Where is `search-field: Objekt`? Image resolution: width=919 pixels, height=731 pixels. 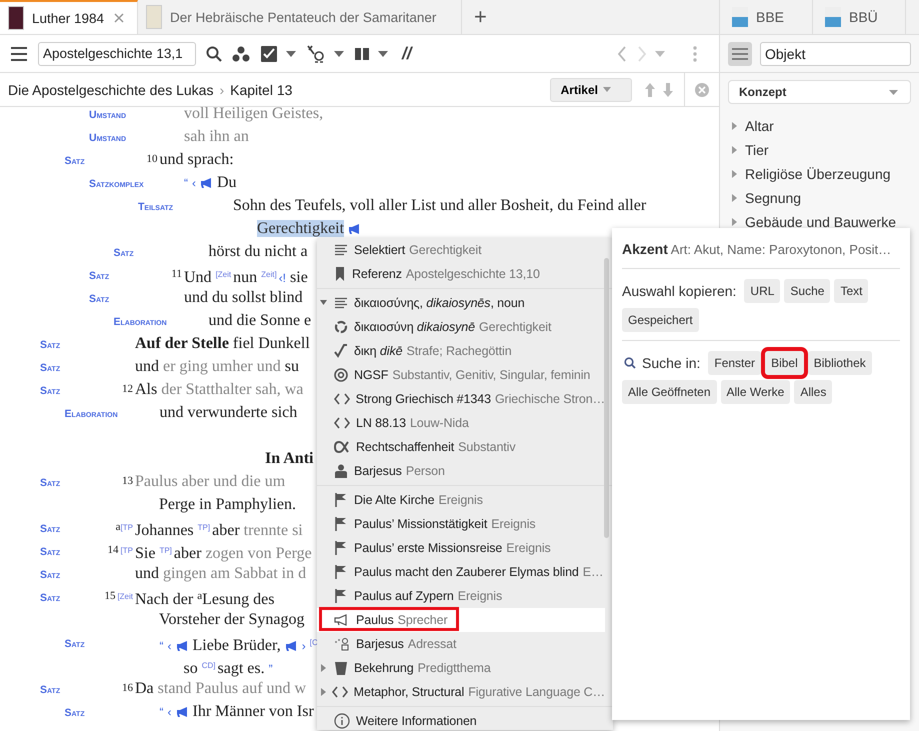
search-field: Objekt is located at coordinates (835, 54).